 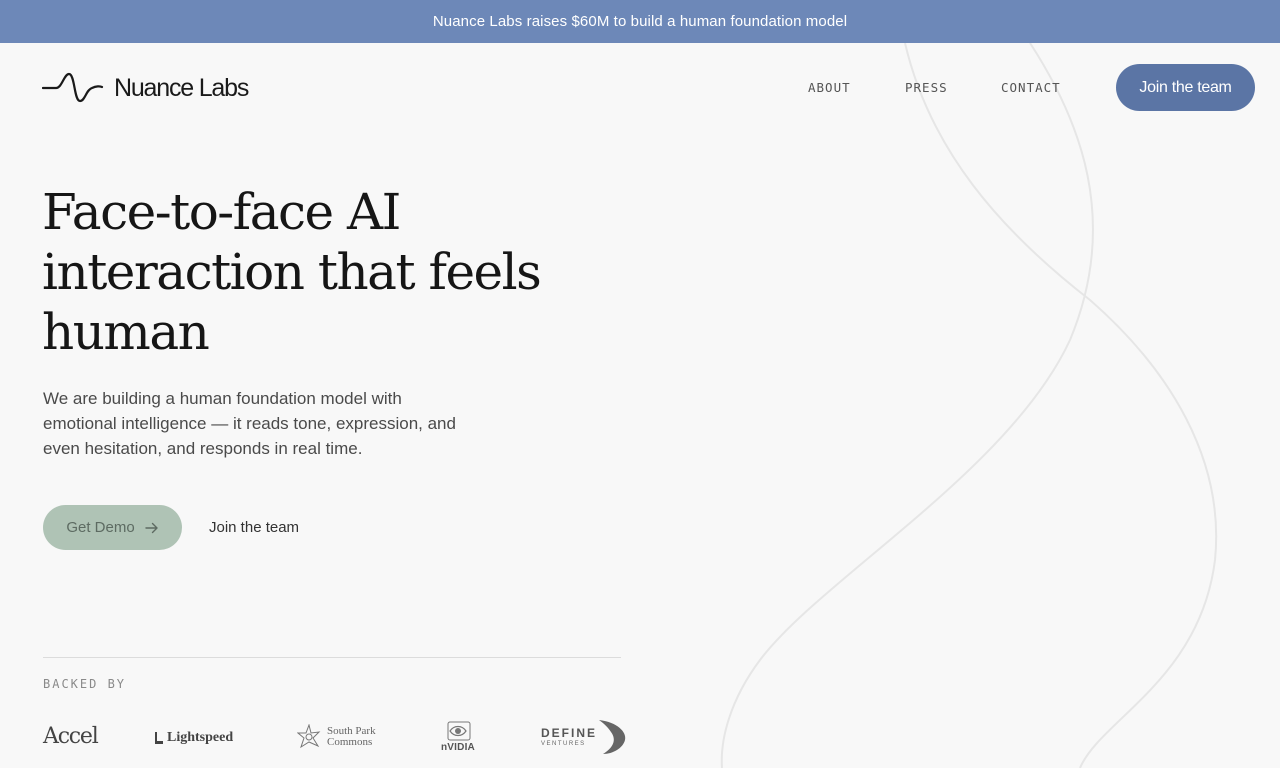 What do you see at coordinates (254, 527) in the screenshot?
I see `join-the-team-link: Join the team` at bounding box center [254, 527].